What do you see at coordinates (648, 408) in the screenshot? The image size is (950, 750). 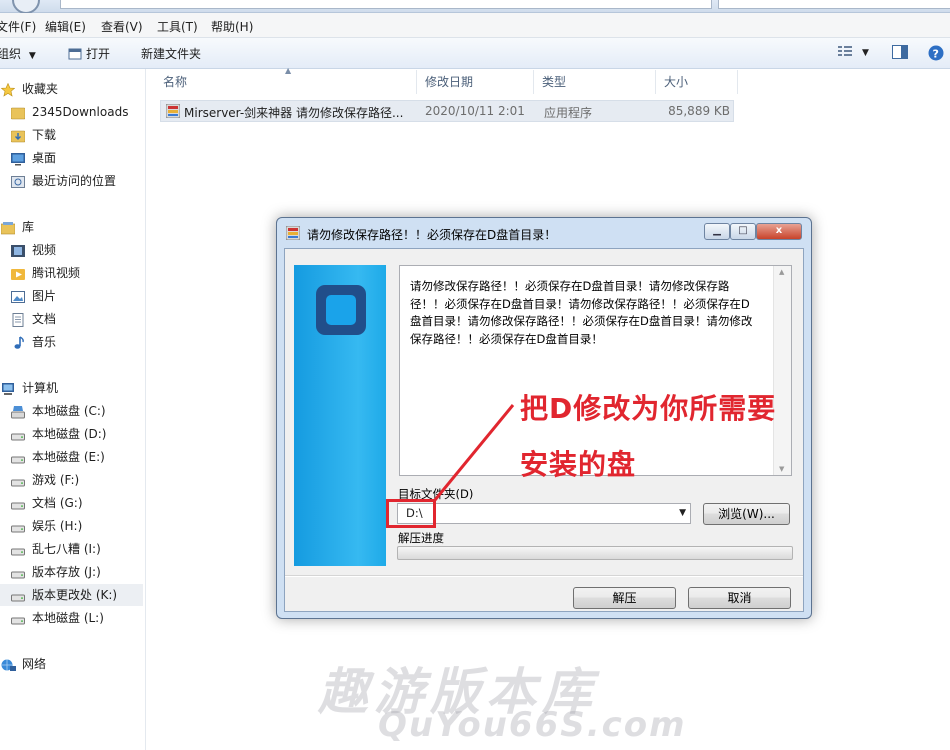 I see `annotation-text-line1: 把D修改为你所需要` at bounding box center [648, 408].